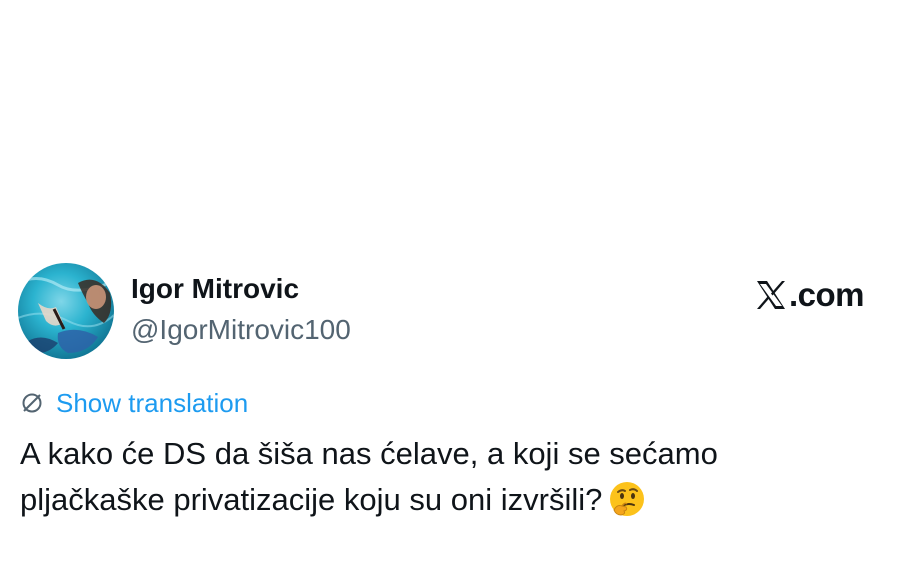 The height and width of the screenshot is (563, 900). What do you see at coordinates (826, 294) in the screenshot?
I see `brand-label: .com` at bounding box center [826, 294].